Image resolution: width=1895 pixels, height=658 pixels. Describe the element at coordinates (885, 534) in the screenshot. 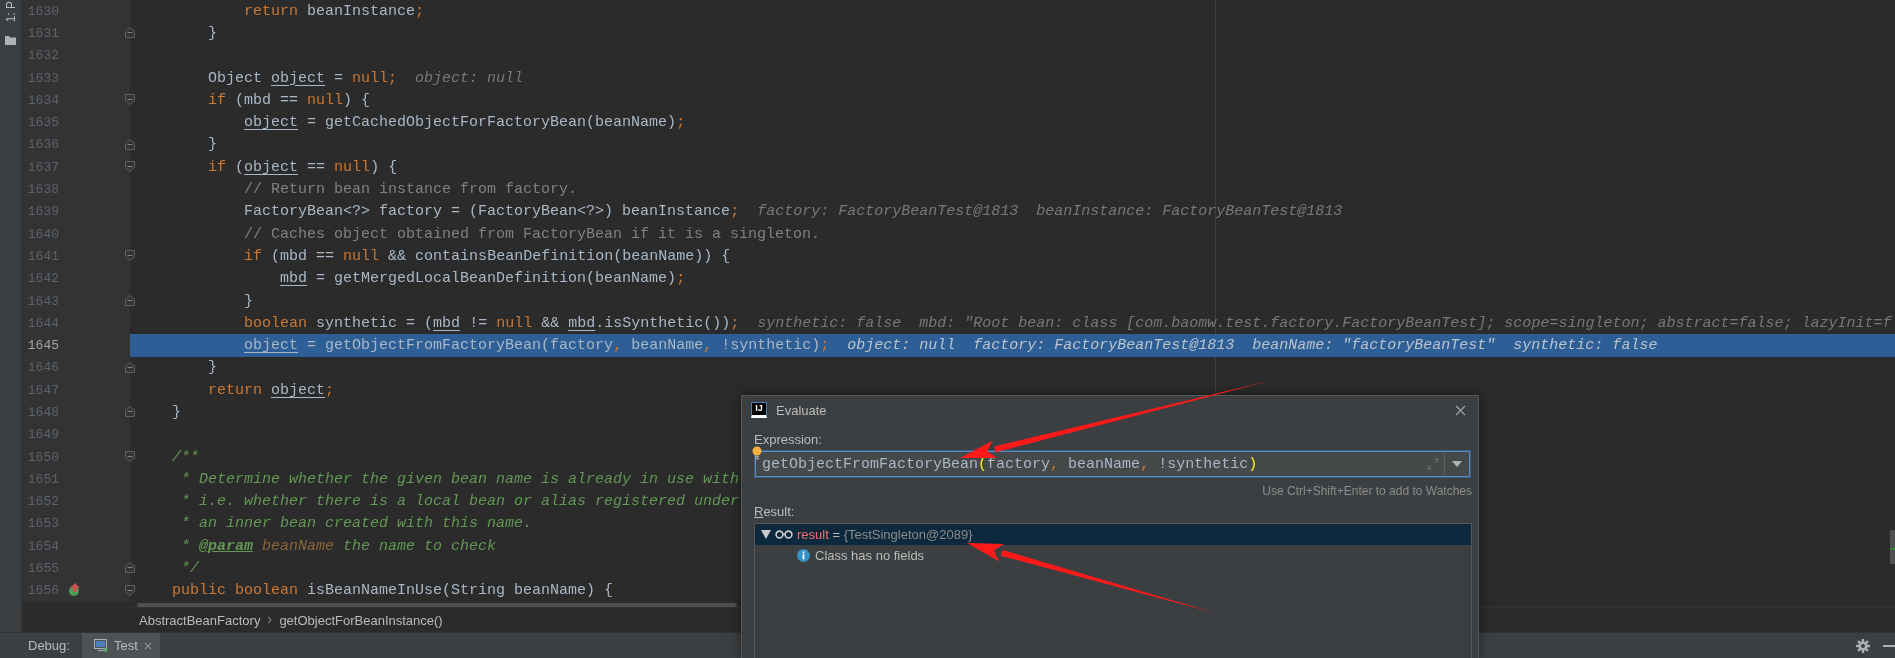

I see `result-value: result = {TestSingleton@2089}` at that location.